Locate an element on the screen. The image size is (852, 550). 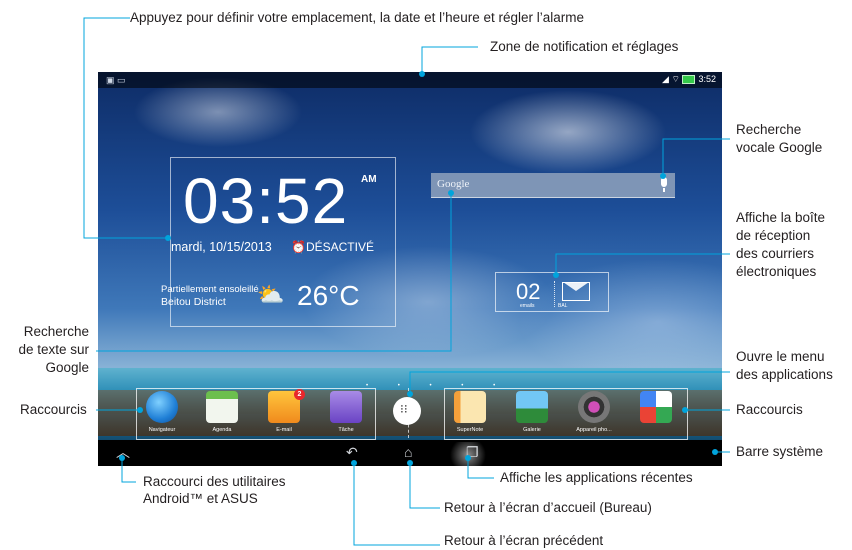
annotation-search-3: Google is located at coordinates (67, 367).